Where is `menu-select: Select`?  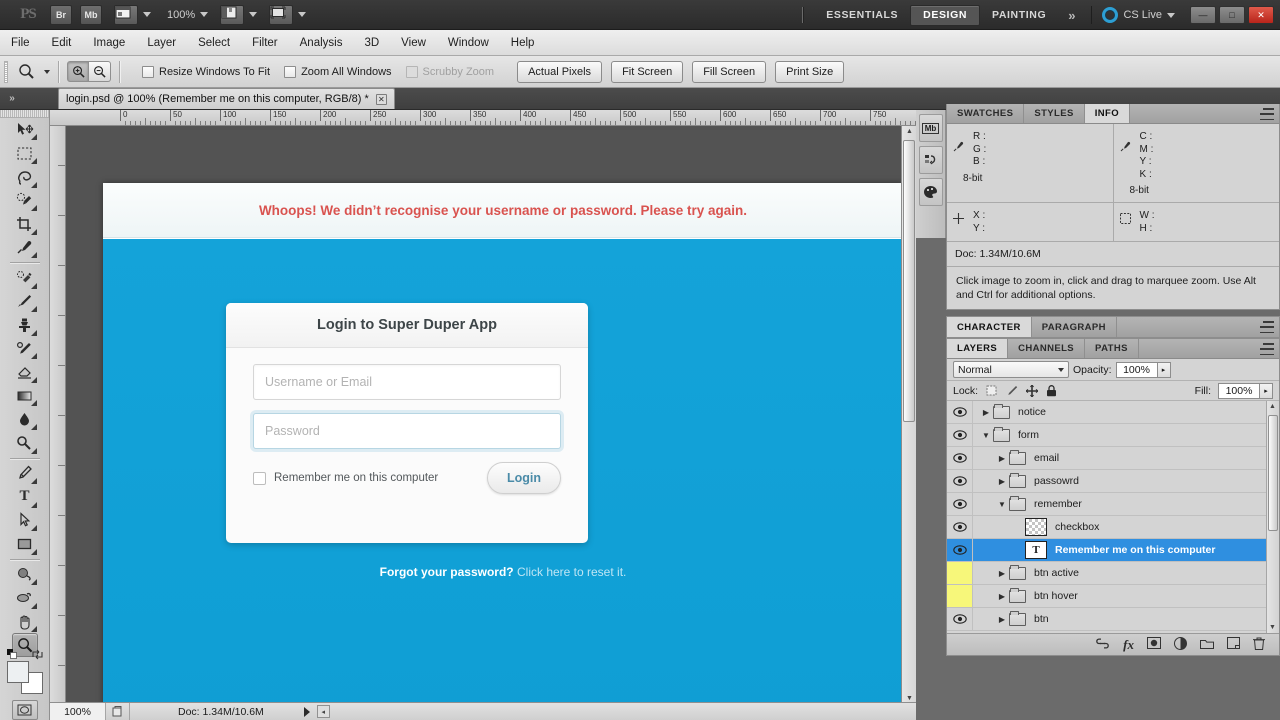
menu-select: Select is located at coordinates (214, 43).